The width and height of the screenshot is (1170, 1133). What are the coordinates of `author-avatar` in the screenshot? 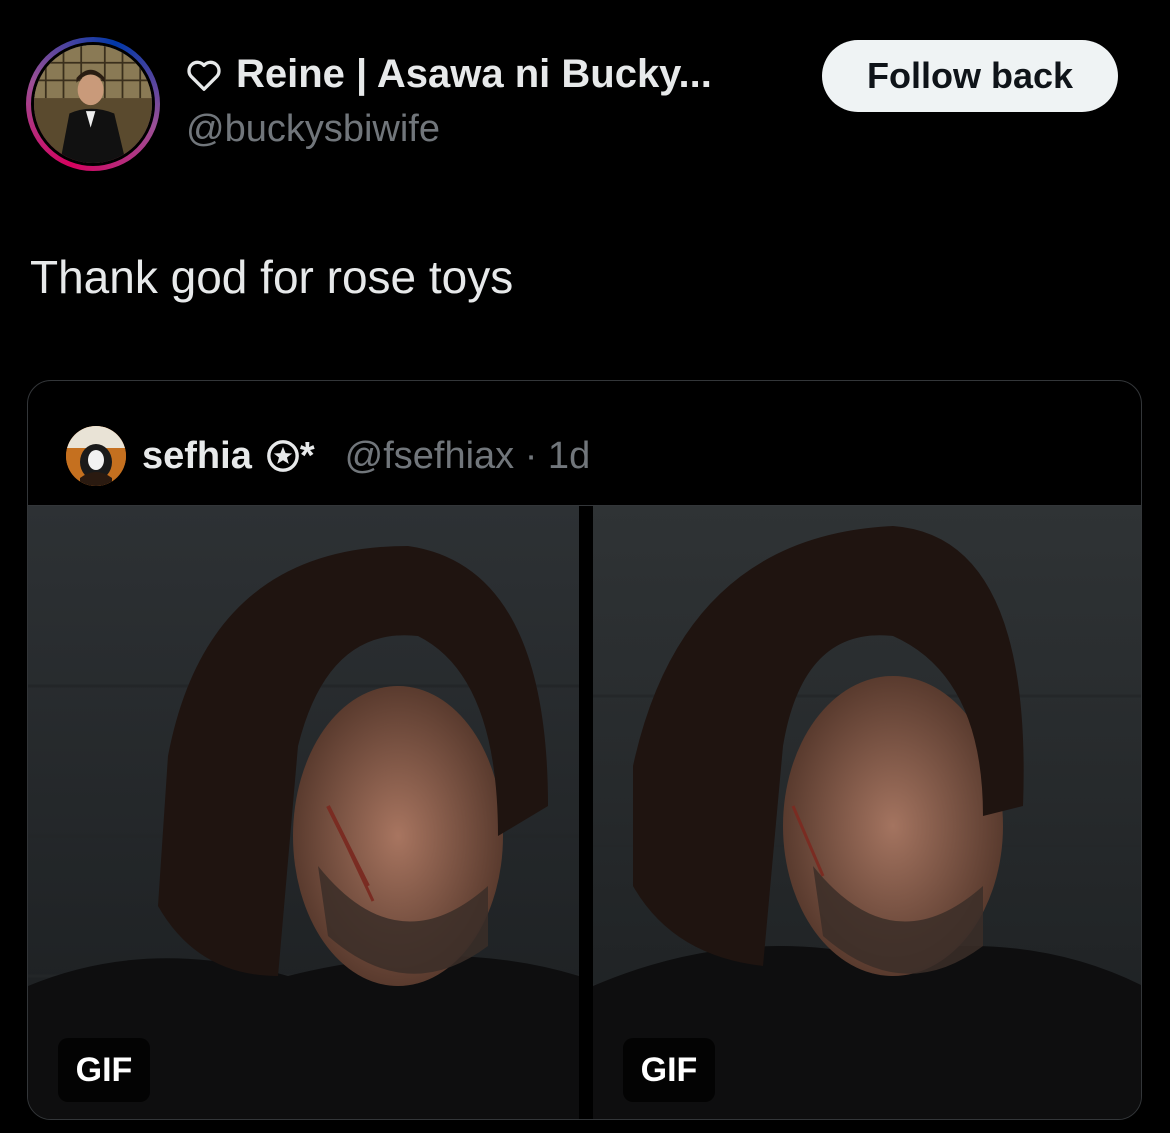 It's located at (93, 104).